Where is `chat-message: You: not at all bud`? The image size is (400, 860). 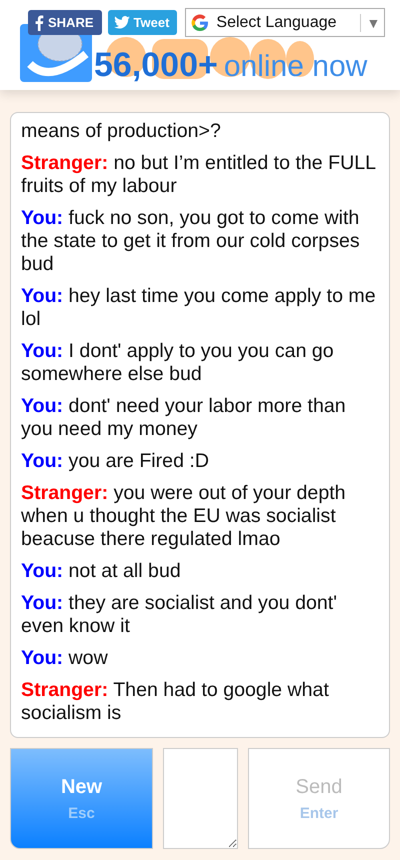 chat-message: You: not at all bud is located at coordinates (101, 571).